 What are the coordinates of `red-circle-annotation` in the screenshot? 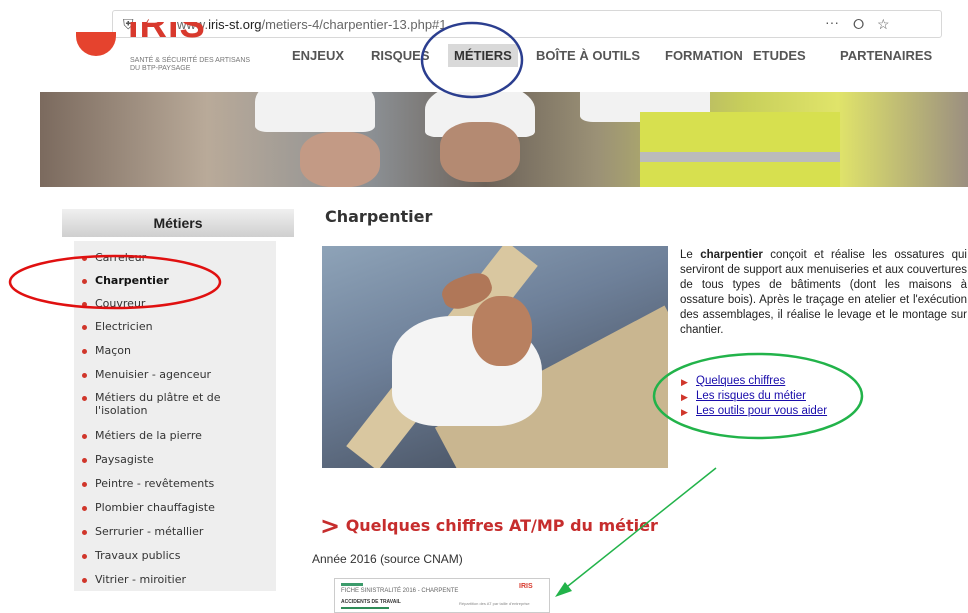 It's located at (115, 282).